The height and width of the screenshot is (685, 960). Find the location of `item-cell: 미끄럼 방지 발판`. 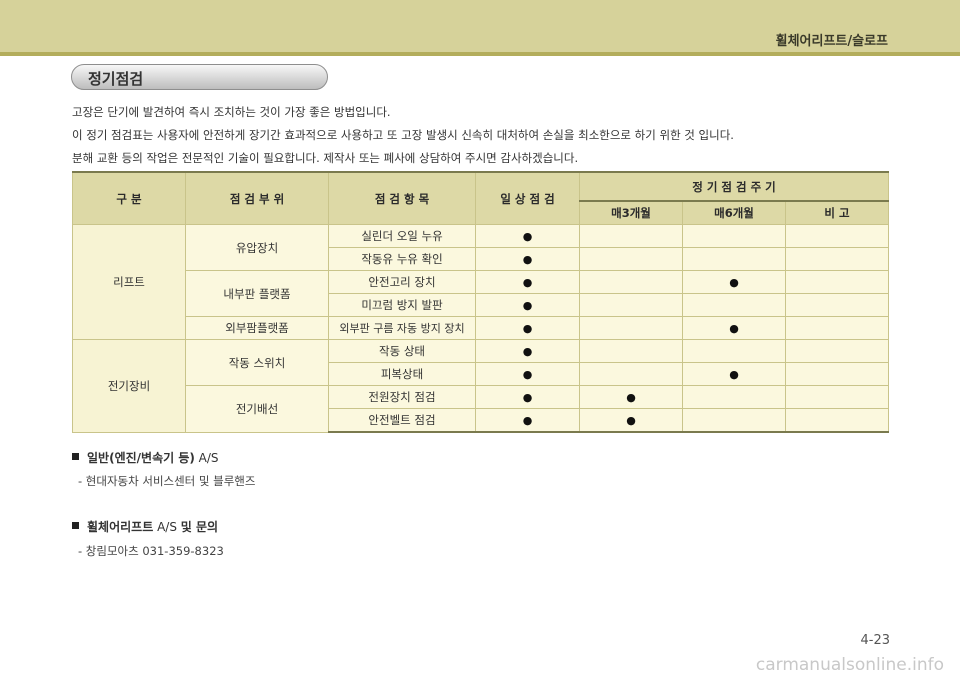

item-cell: 미끄럼 방지 발판 is located at coordinates (402, 305).